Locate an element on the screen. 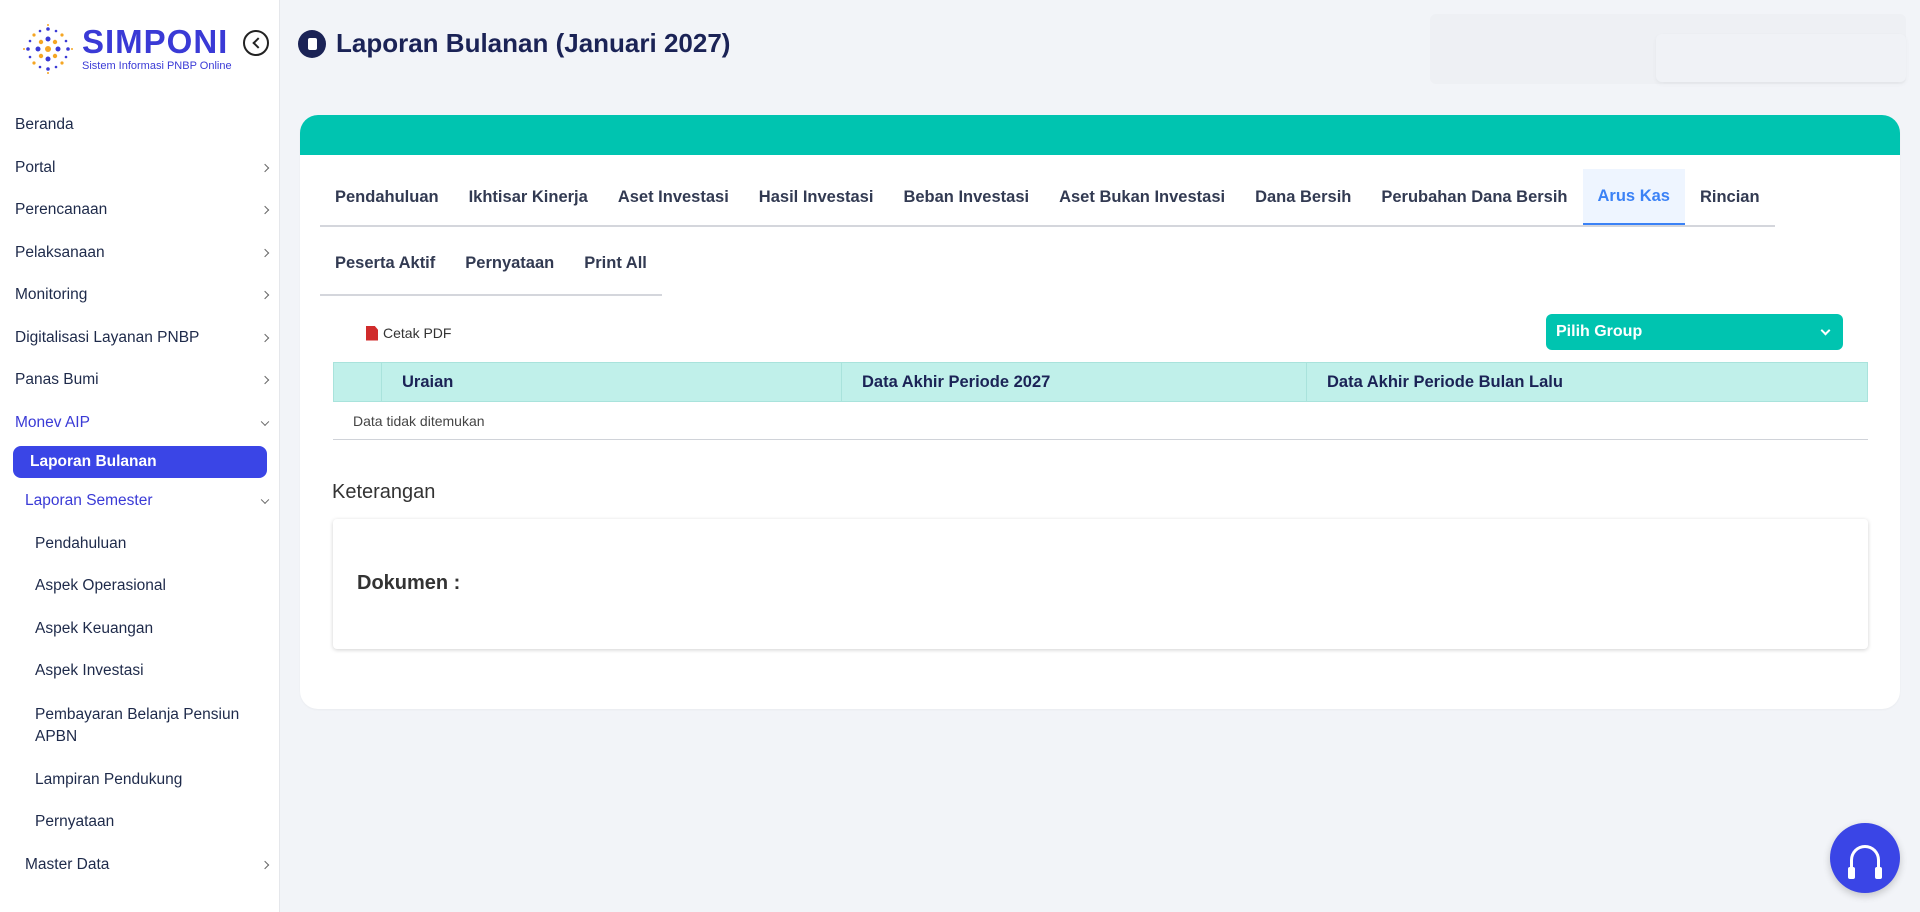 The height and width of the screenshot is (912, 1920). headset-icon is located at coordinates (1865, 862).